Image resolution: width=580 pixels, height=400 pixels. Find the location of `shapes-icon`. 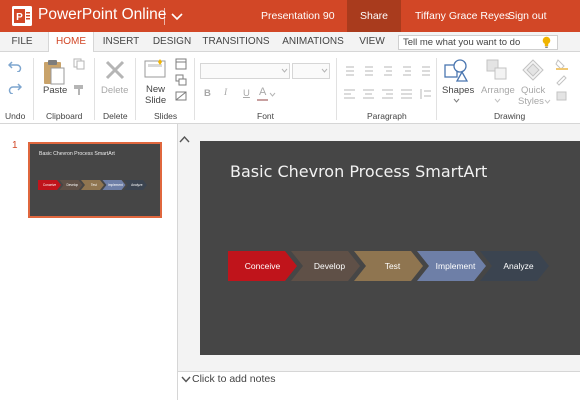

shapes-icon is located at coordinates (456, 70).